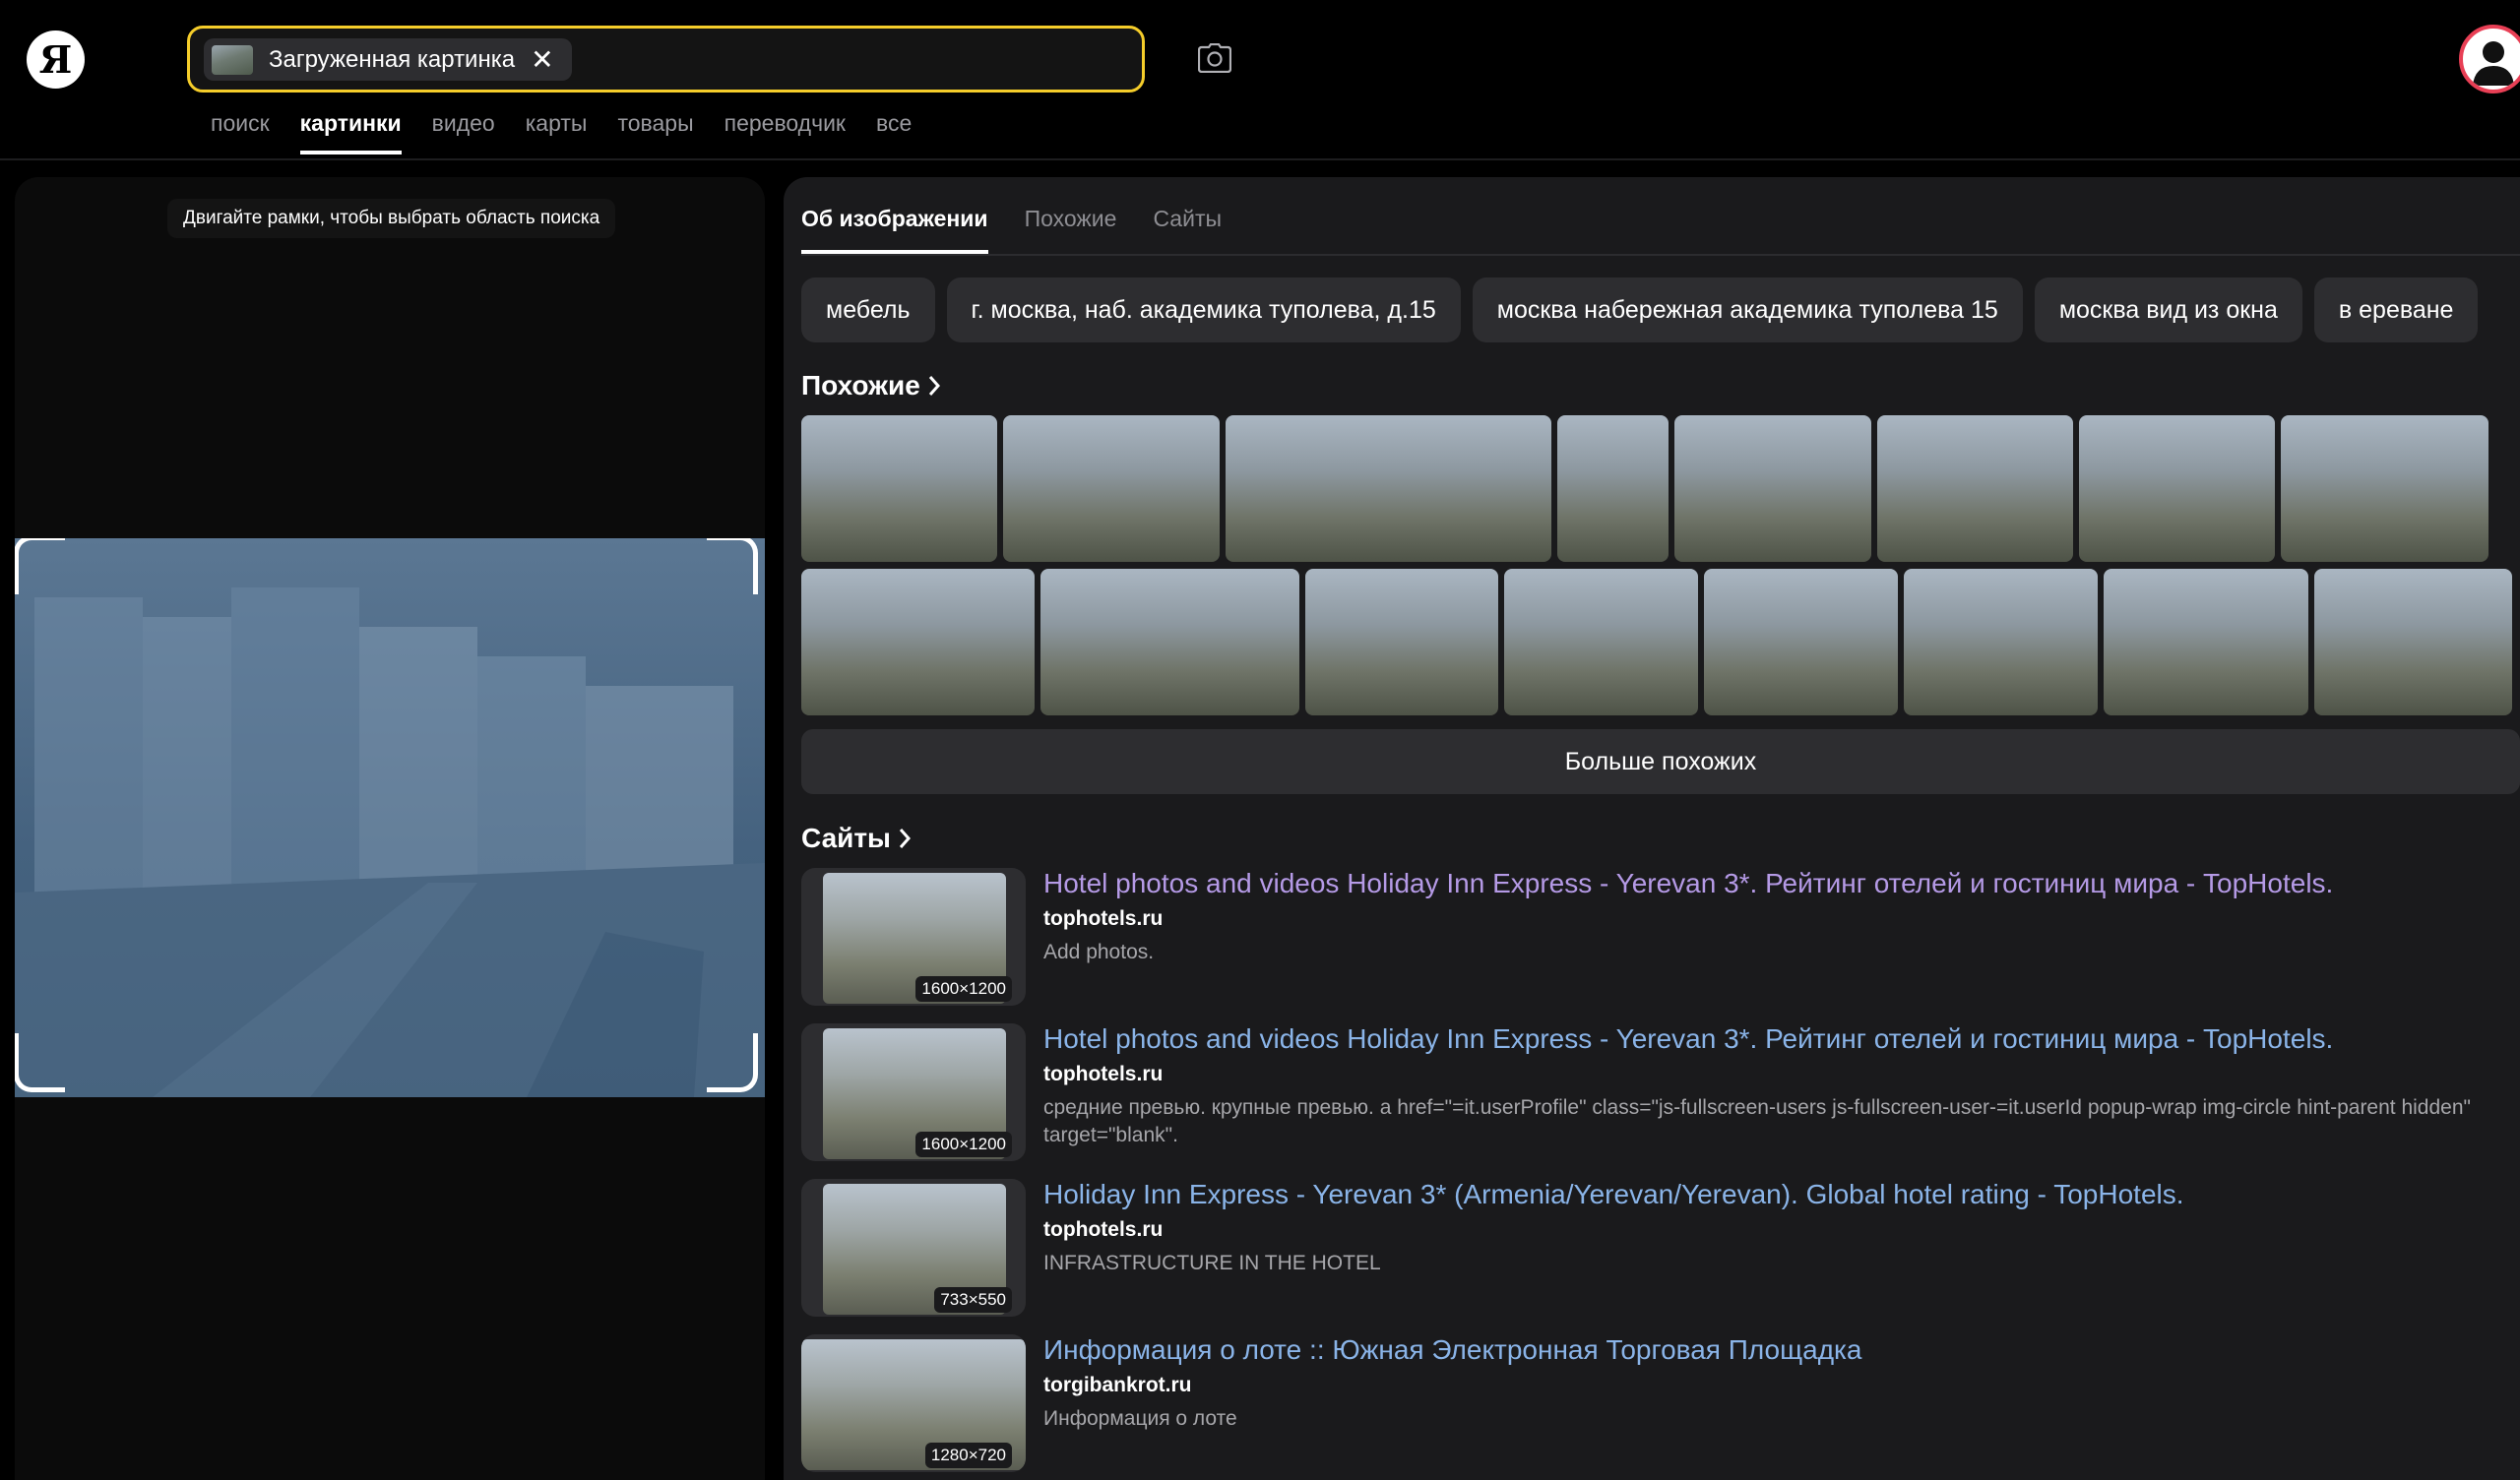  Describe the element at coordinates (2168, 310) in the screenshot. I see `tag-chip: москва вид из окна` at that location.